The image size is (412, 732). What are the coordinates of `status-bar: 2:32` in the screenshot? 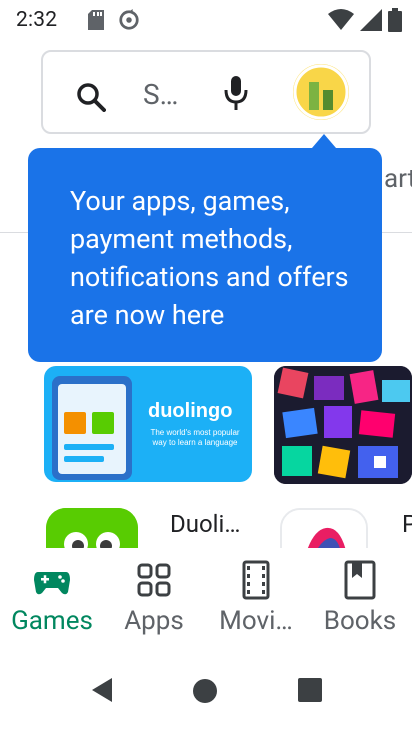 It's located at (206, 22).